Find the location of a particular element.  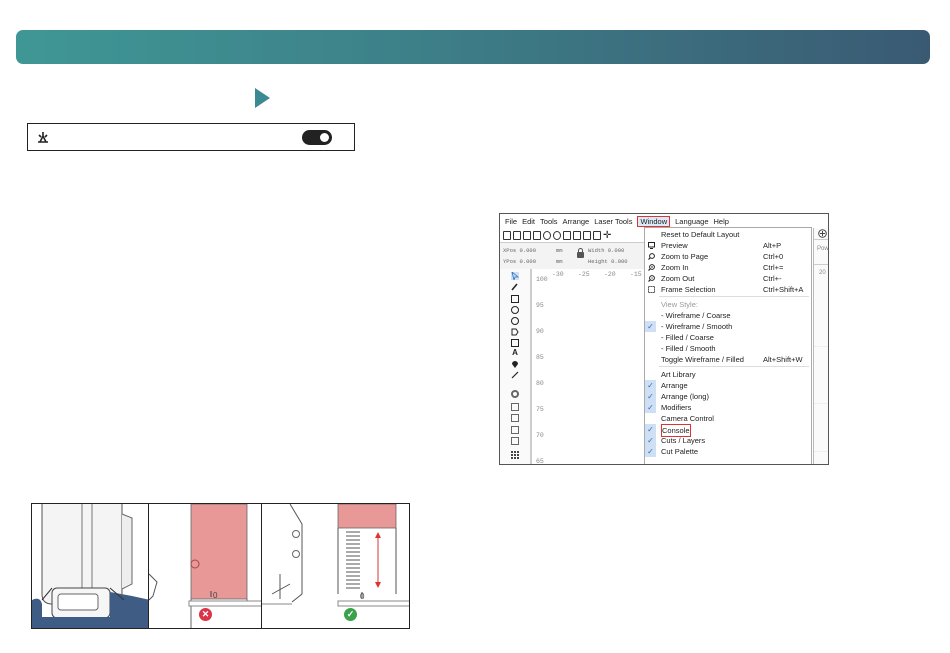

height-field: Height 0.000 is located at coordinates (608, 261).